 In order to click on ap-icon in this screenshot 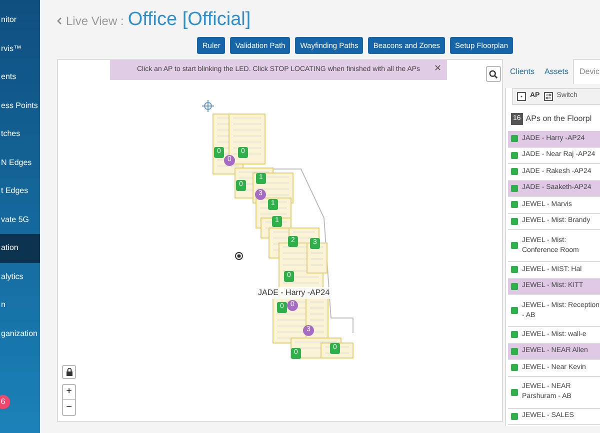, I will do `click(521, 96)`.